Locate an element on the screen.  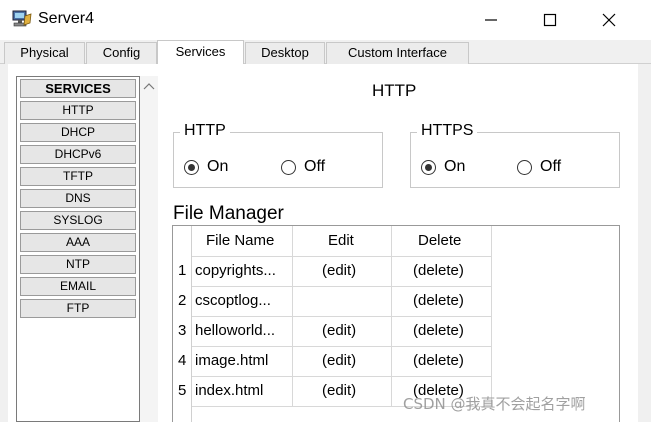
frame-edge-left is located at coordinates (4, 243).